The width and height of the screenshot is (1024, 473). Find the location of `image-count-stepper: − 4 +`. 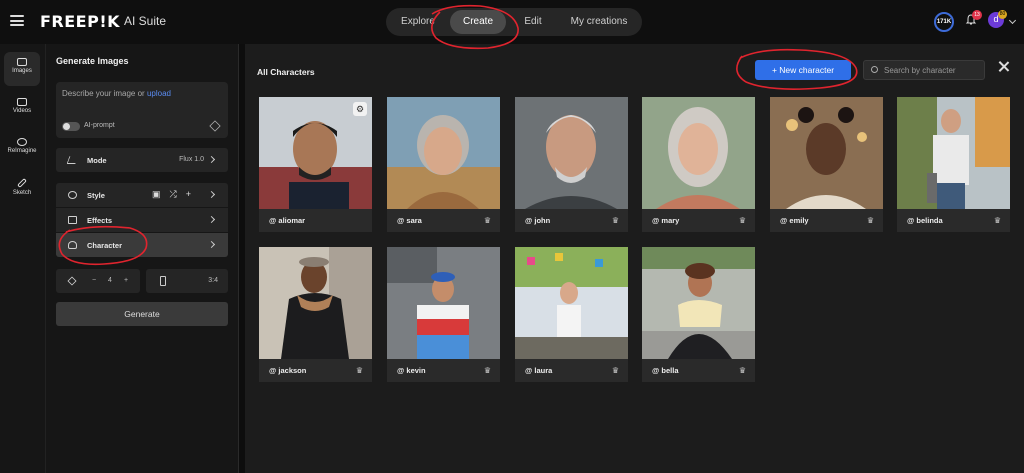

image-count-stepper: − 4 + is located at coordinates (98, 281).